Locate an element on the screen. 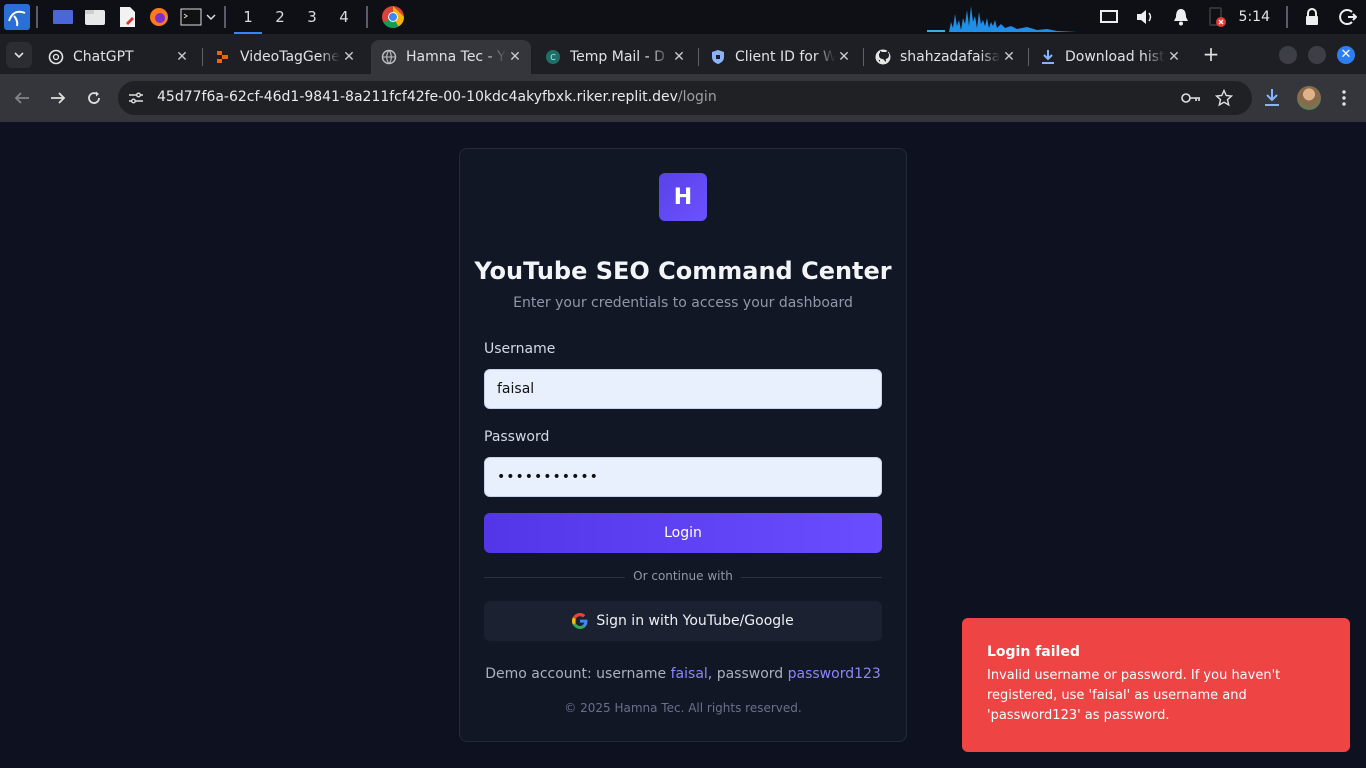 This screenshot has width=1366, height=768. desktop-icon is located at coordinates (63, 17).